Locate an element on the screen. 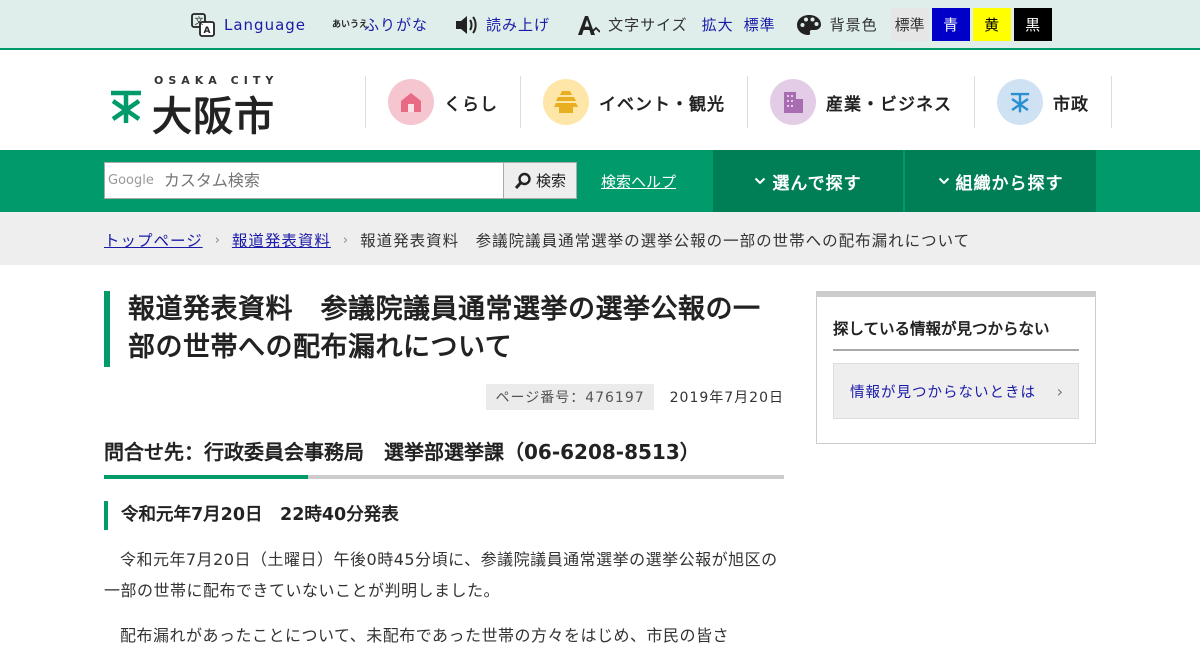 This screenshot has height=651, width=1200. nav-events: イベント・観光 is located at coordinates (633, 102).